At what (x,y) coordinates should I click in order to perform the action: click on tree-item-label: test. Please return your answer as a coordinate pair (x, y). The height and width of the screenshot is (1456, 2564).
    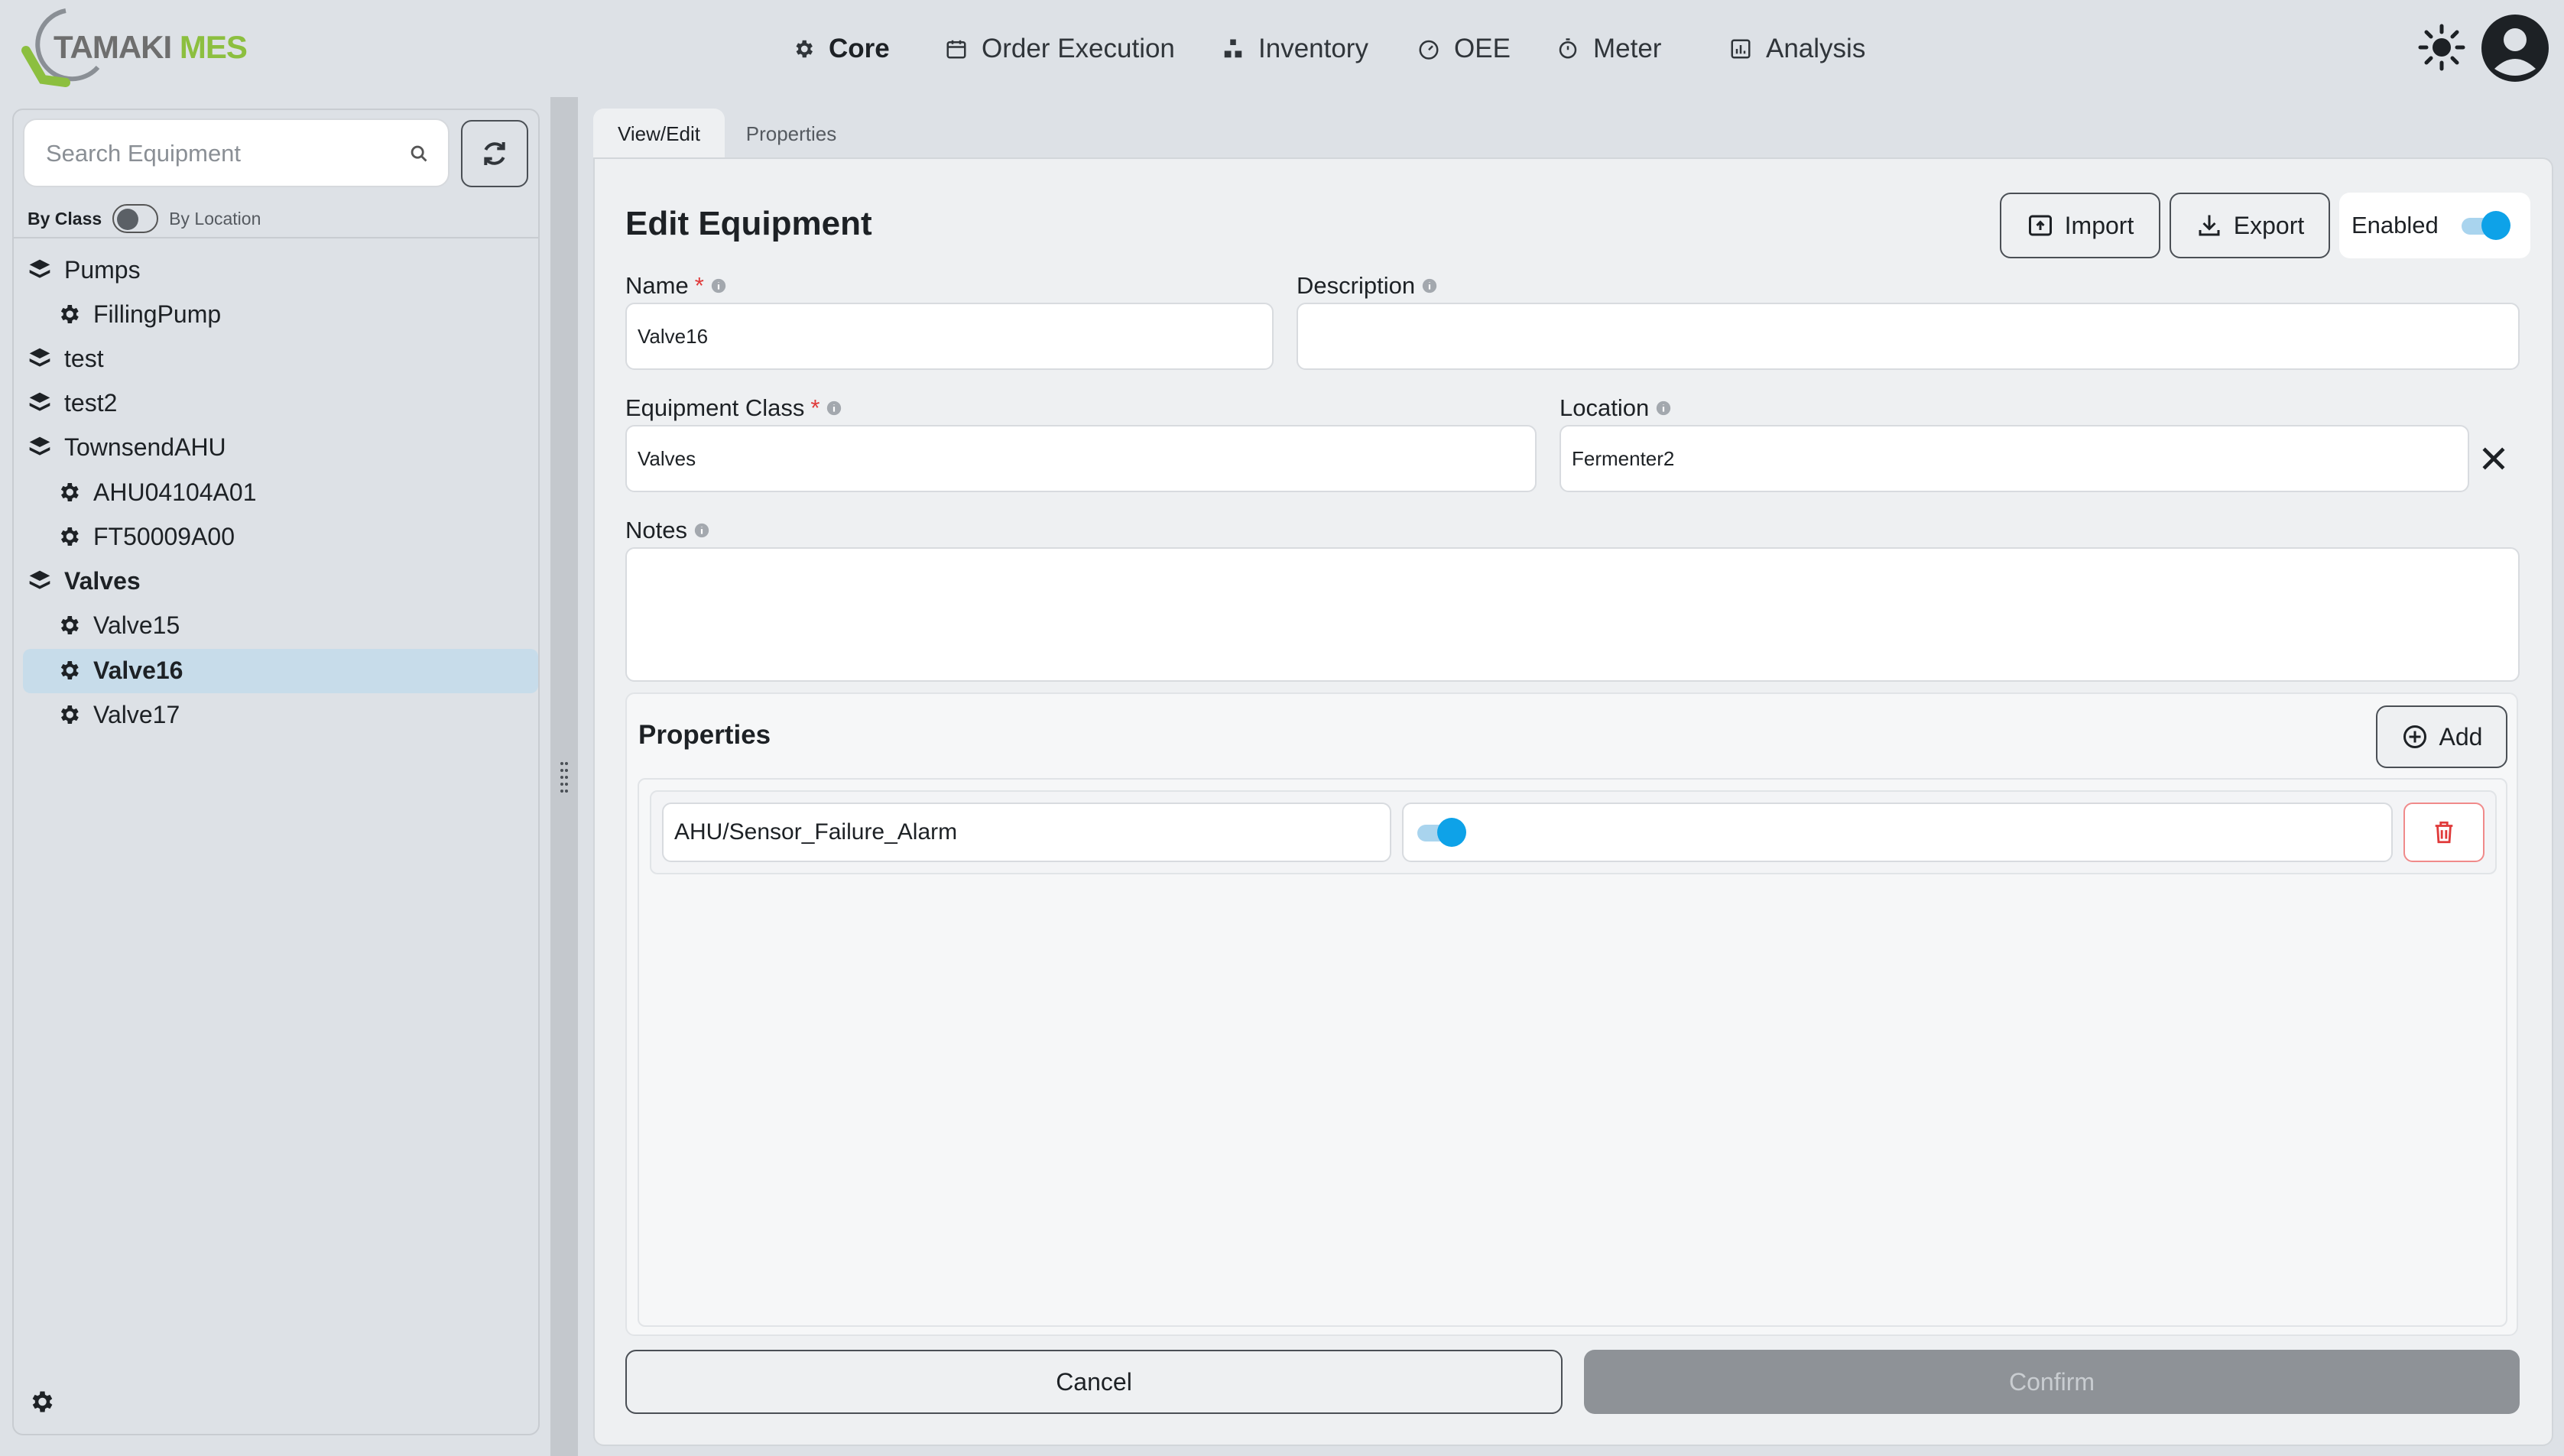
    Looking at the image, I should click on (84, 358).